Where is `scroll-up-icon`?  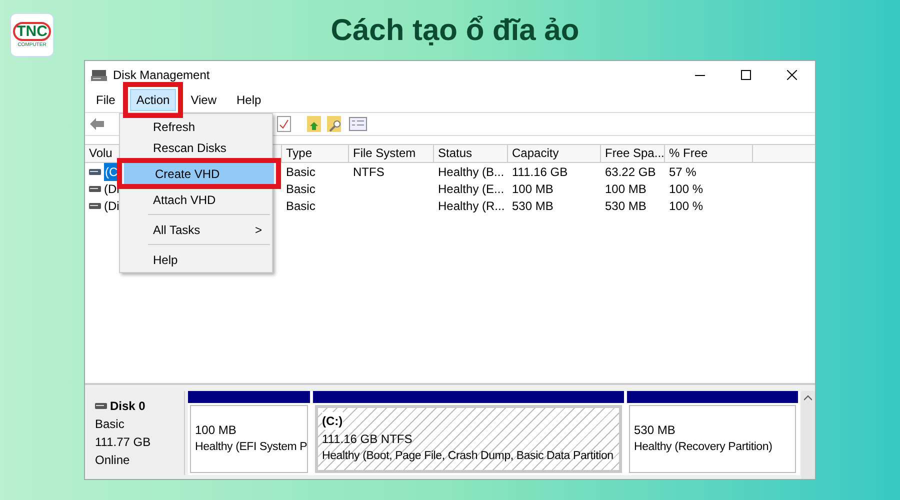 scroll-up-icon is located at coordinates (808, 398).